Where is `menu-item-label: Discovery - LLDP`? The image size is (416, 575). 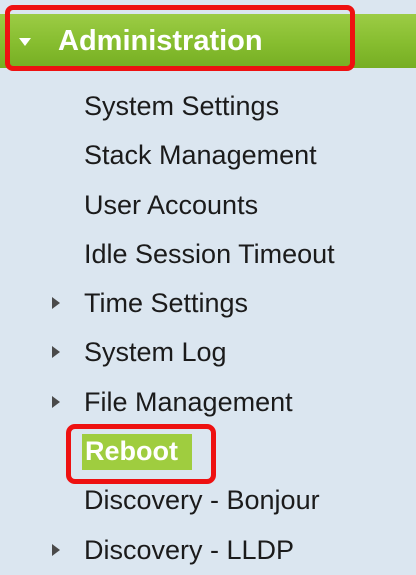 menu-item-label: Discovery - LLDP is located at coordinates (189, 549).